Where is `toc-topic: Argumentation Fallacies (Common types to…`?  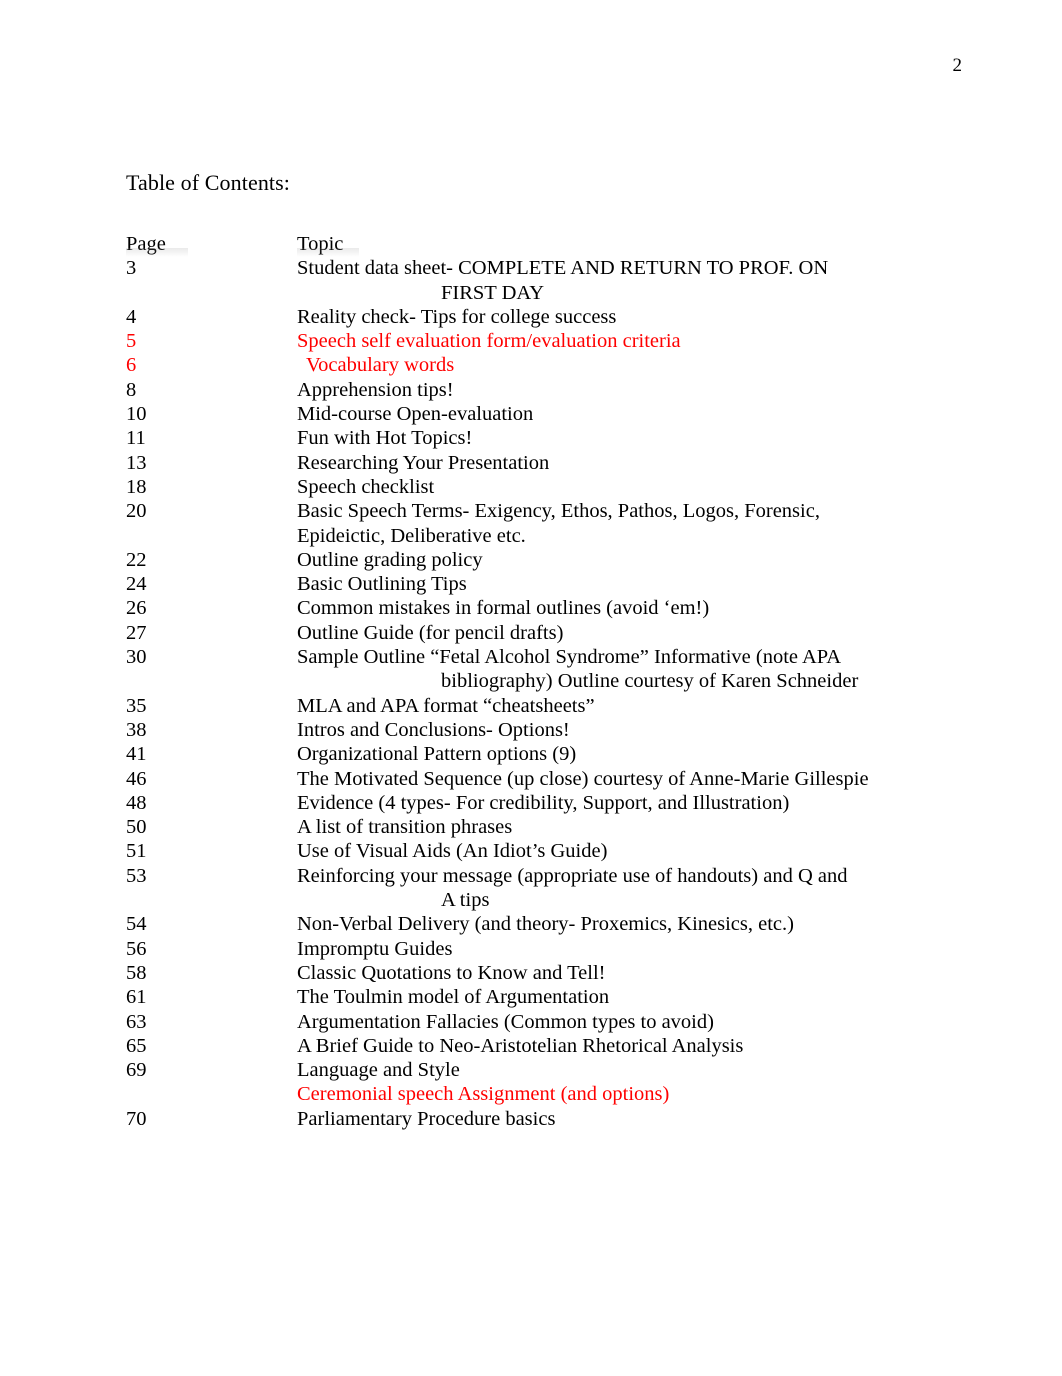 toc-topic: Argumentation Fallacies (Common types to… is located at coordinates (505, 1021).